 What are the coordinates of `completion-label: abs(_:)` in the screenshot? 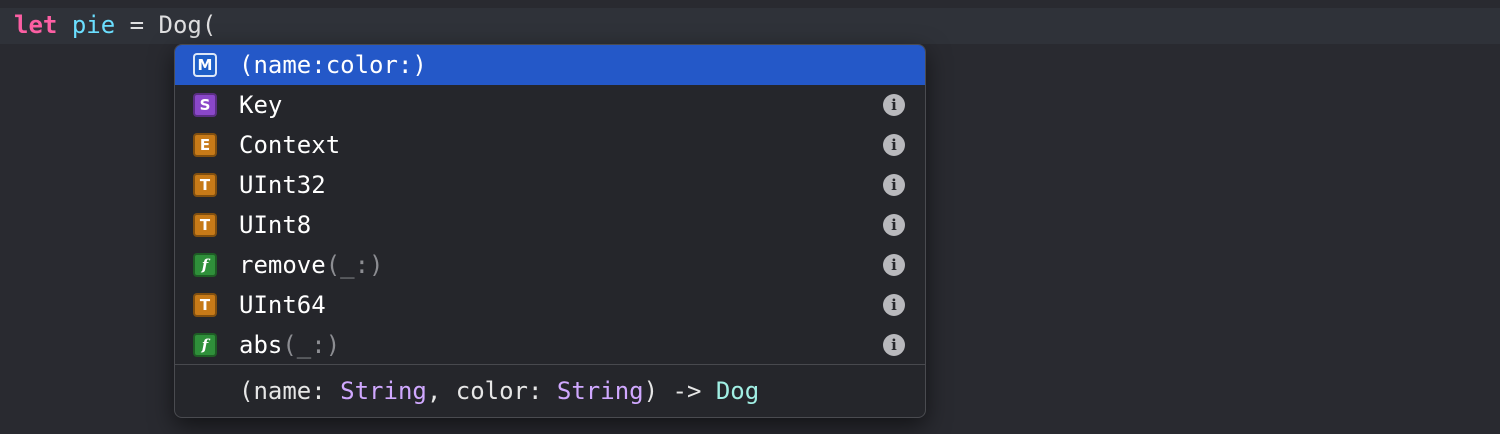 It's located at (289, 345).